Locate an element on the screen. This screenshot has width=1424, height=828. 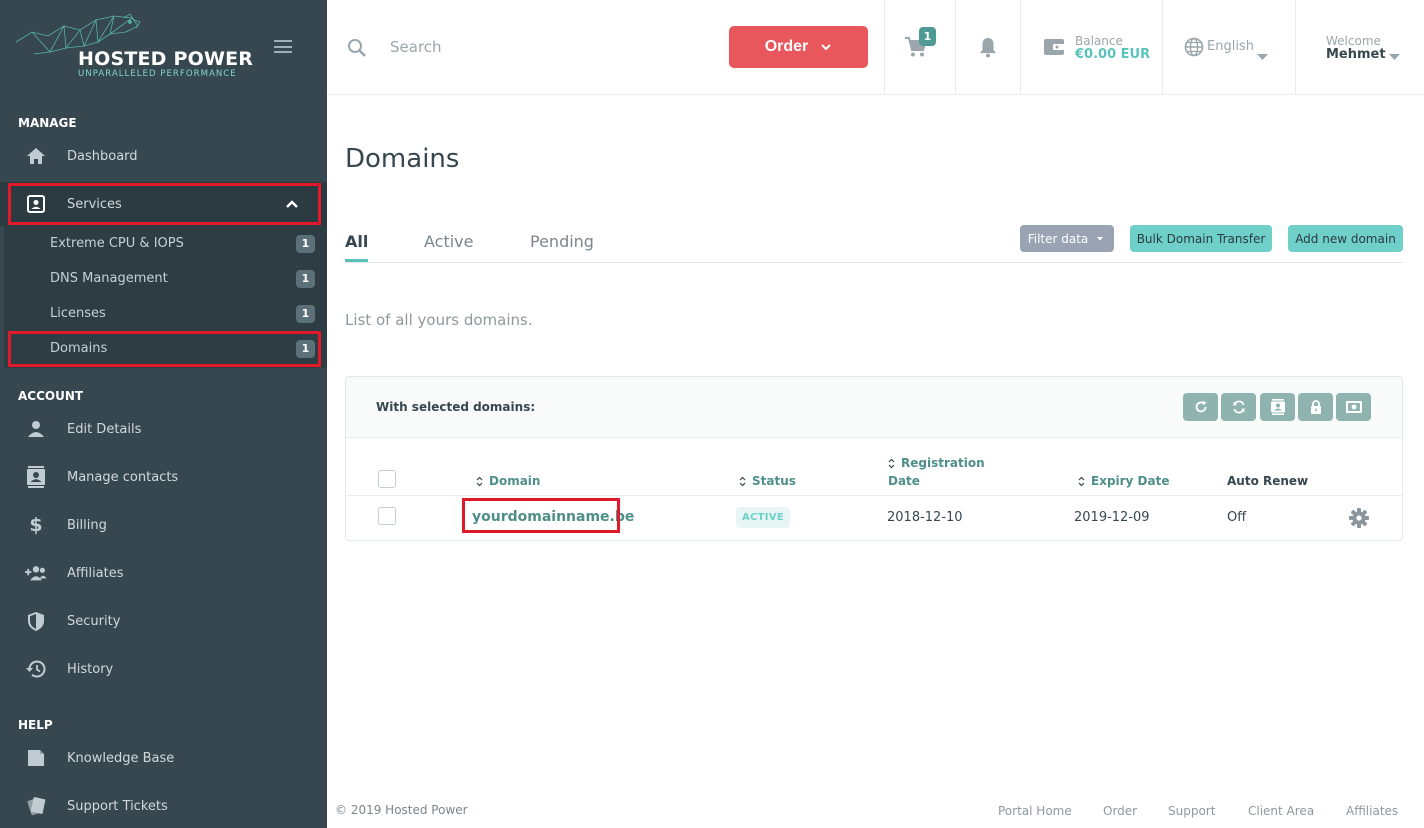
sidebar-item-label: Billing is located at coordinates (87, 525).